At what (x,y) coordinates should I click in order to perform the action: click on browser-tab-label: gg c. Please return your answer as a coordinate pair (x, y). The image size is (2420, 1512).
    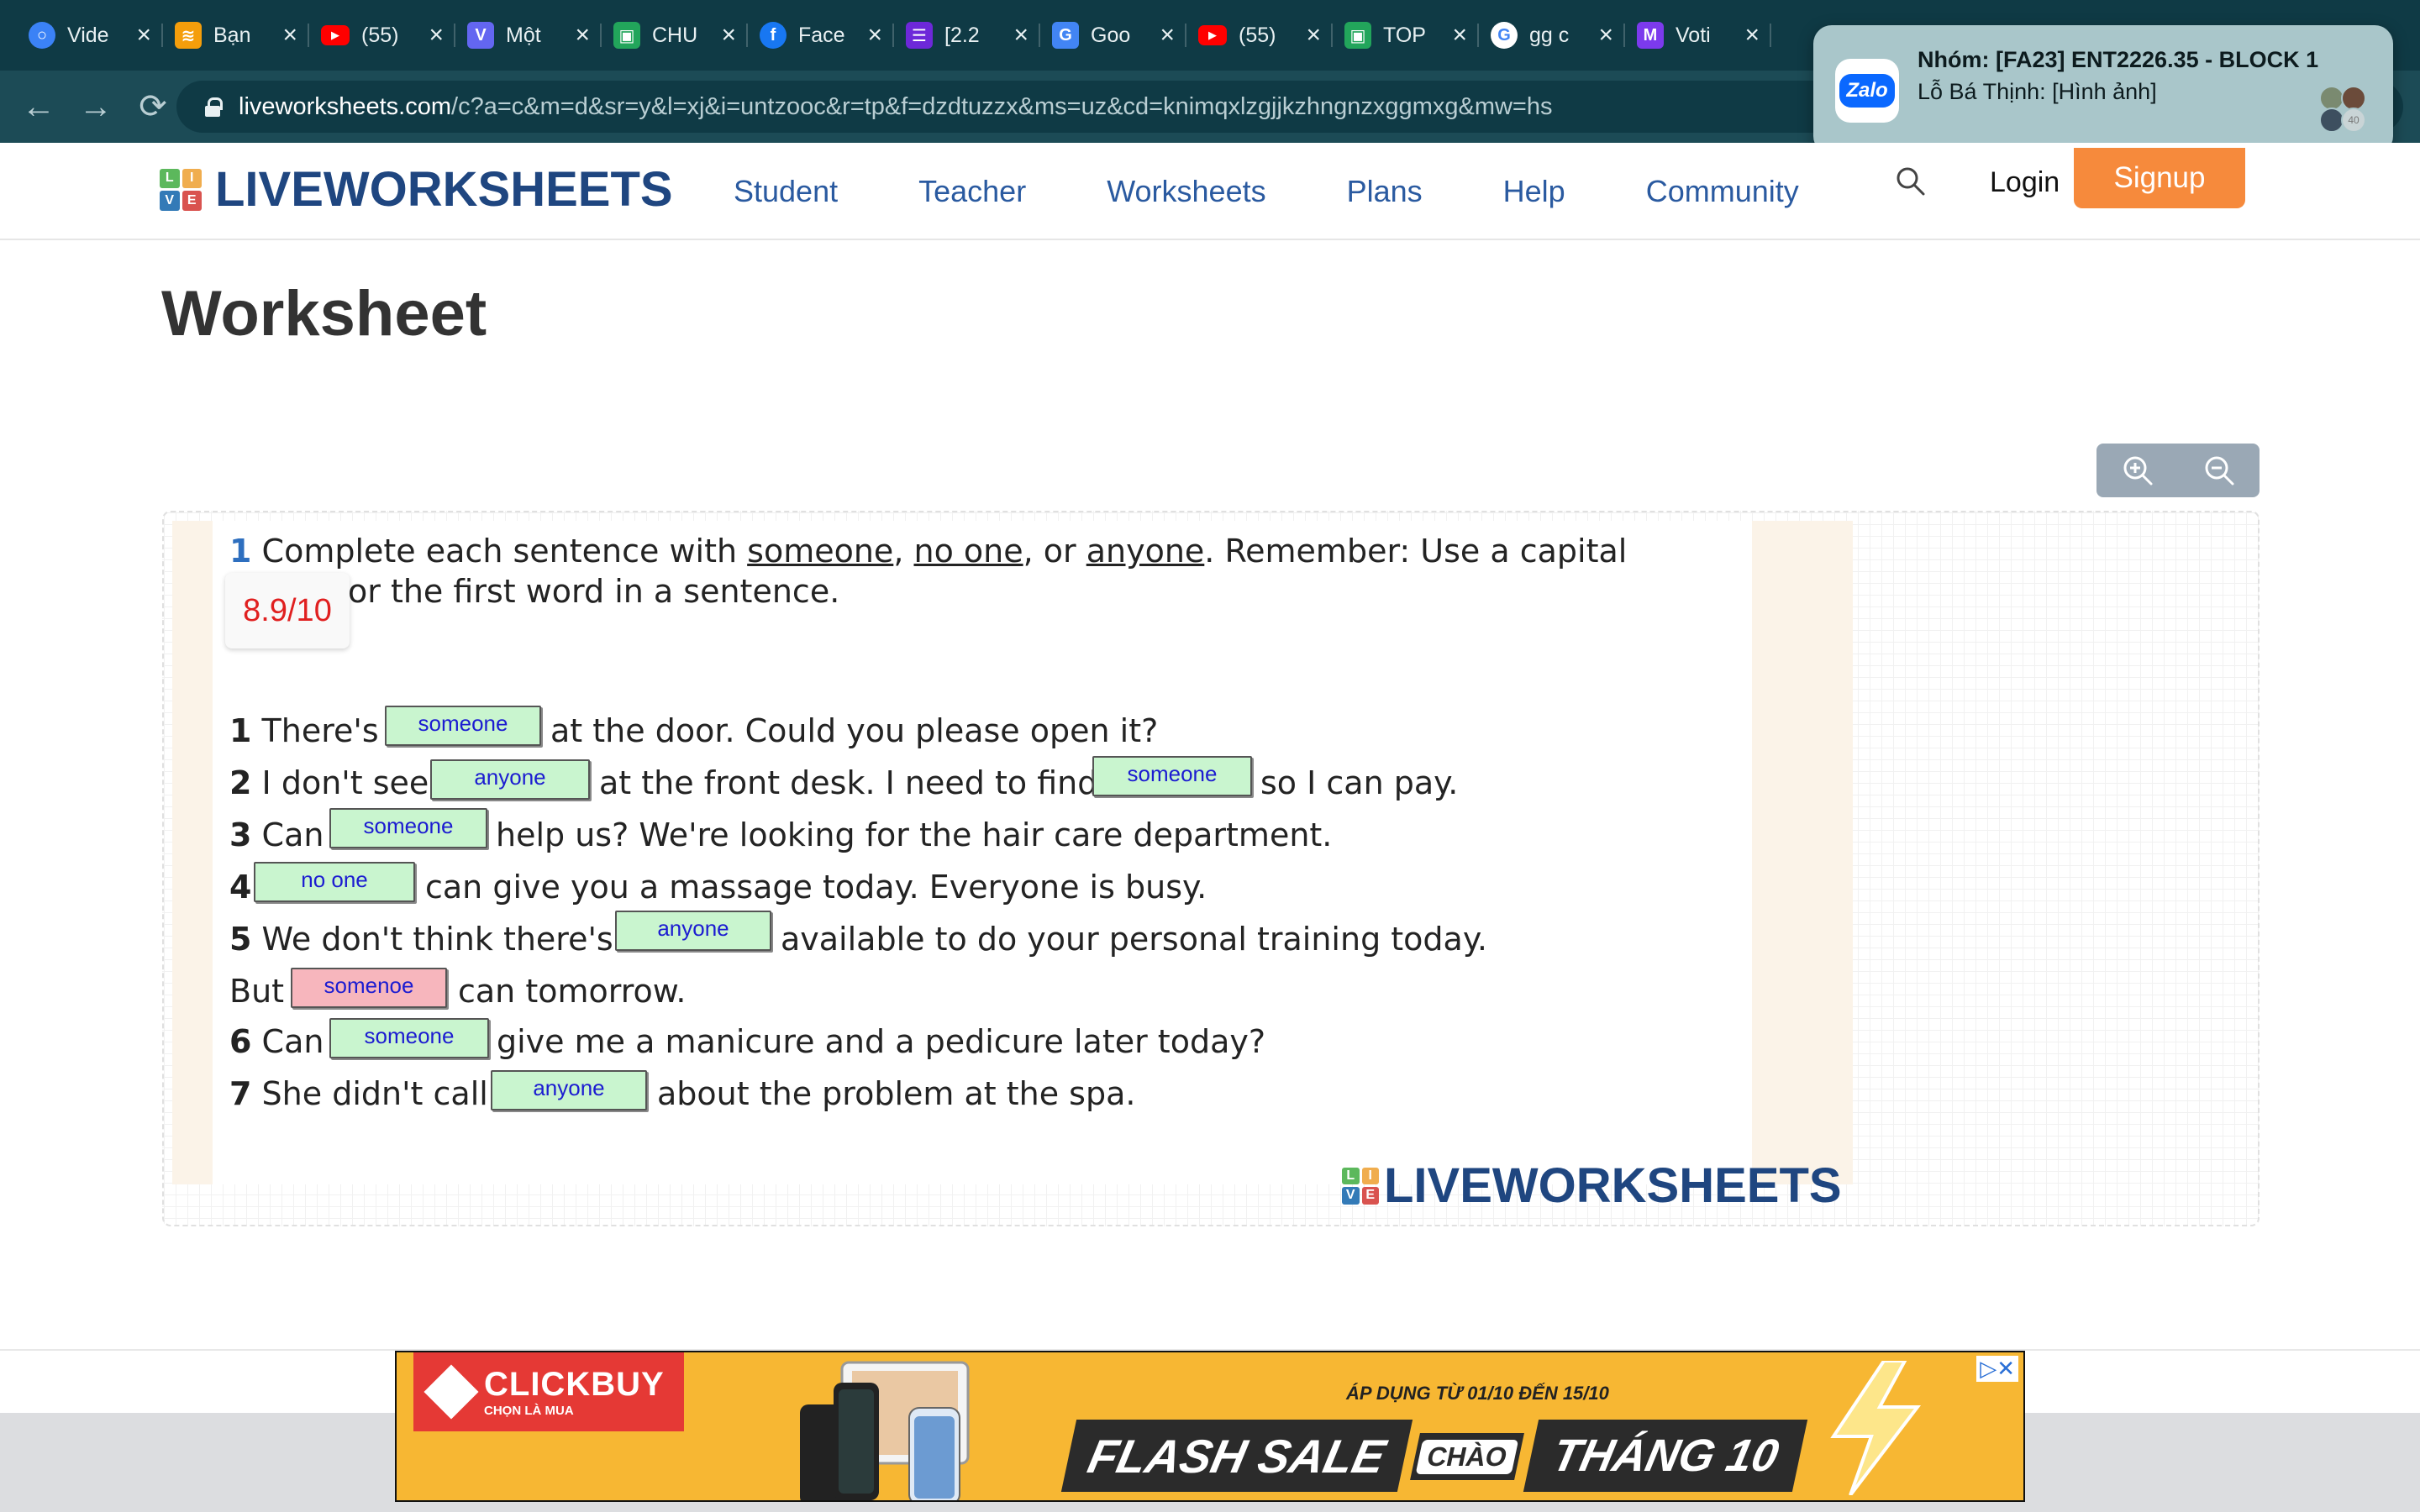
    Looking at the image, I should click on (1549, 35).